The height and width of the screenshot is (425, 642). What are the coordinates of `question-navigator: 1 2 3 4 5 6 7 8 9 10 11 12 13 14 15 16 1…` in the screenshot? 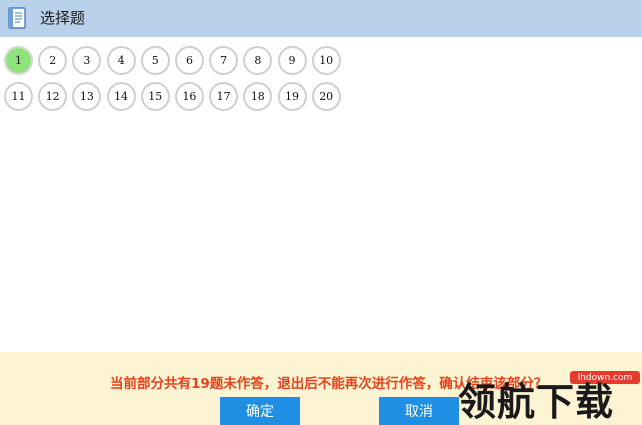 It's located at (204, 81).